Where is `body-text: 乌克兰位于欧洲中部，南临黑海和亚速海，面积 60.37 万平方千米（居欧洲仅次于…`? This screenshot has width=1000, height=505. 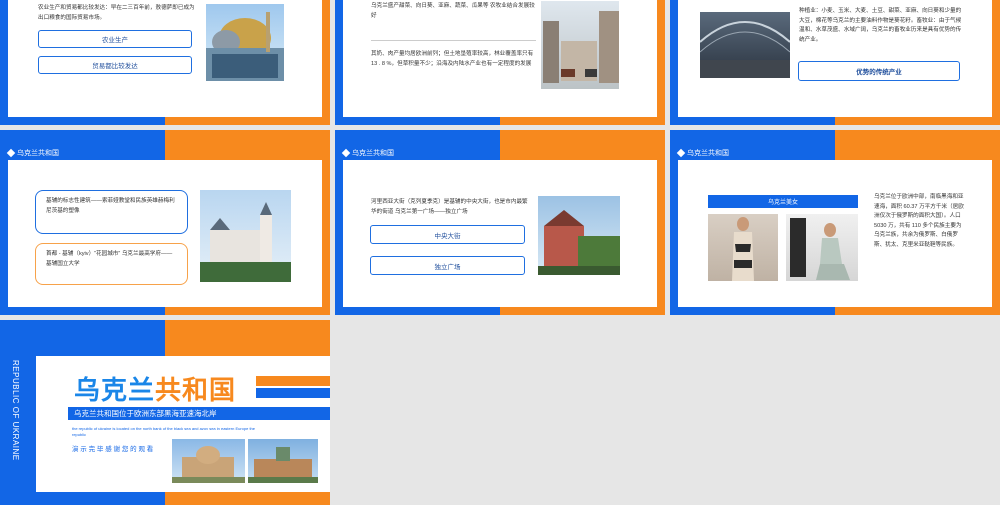
body-text: 乌克兰位于欧洲中部，南临黑海和亚速海，面积 60.37 万平方千米（居欧洲仅次于… is located at coordinates (919, 221).